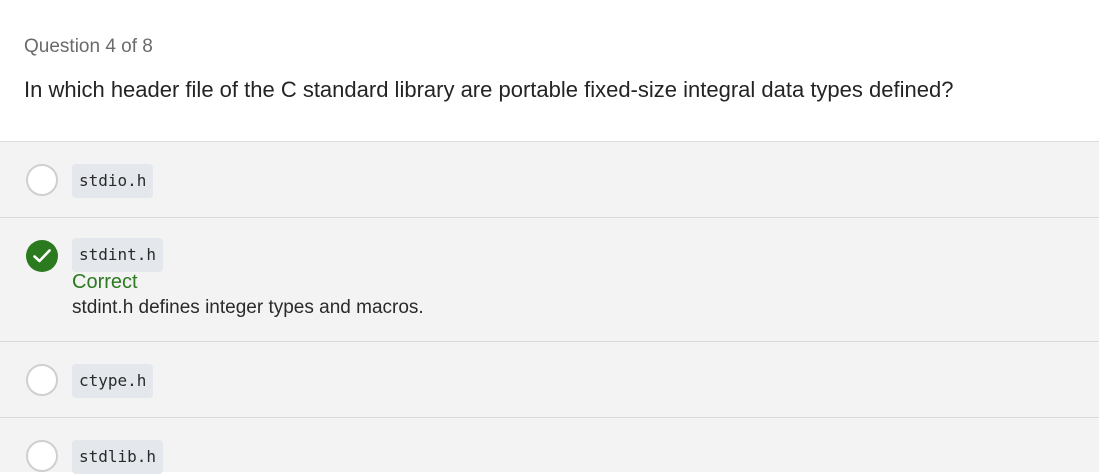 Image resolution: width=1099 pixels, height=474 pixels. What do you see at coordinates (118, 255) in the screenshot?
I see `option-code-label: stdint.h` at bounding box center [118, 255].